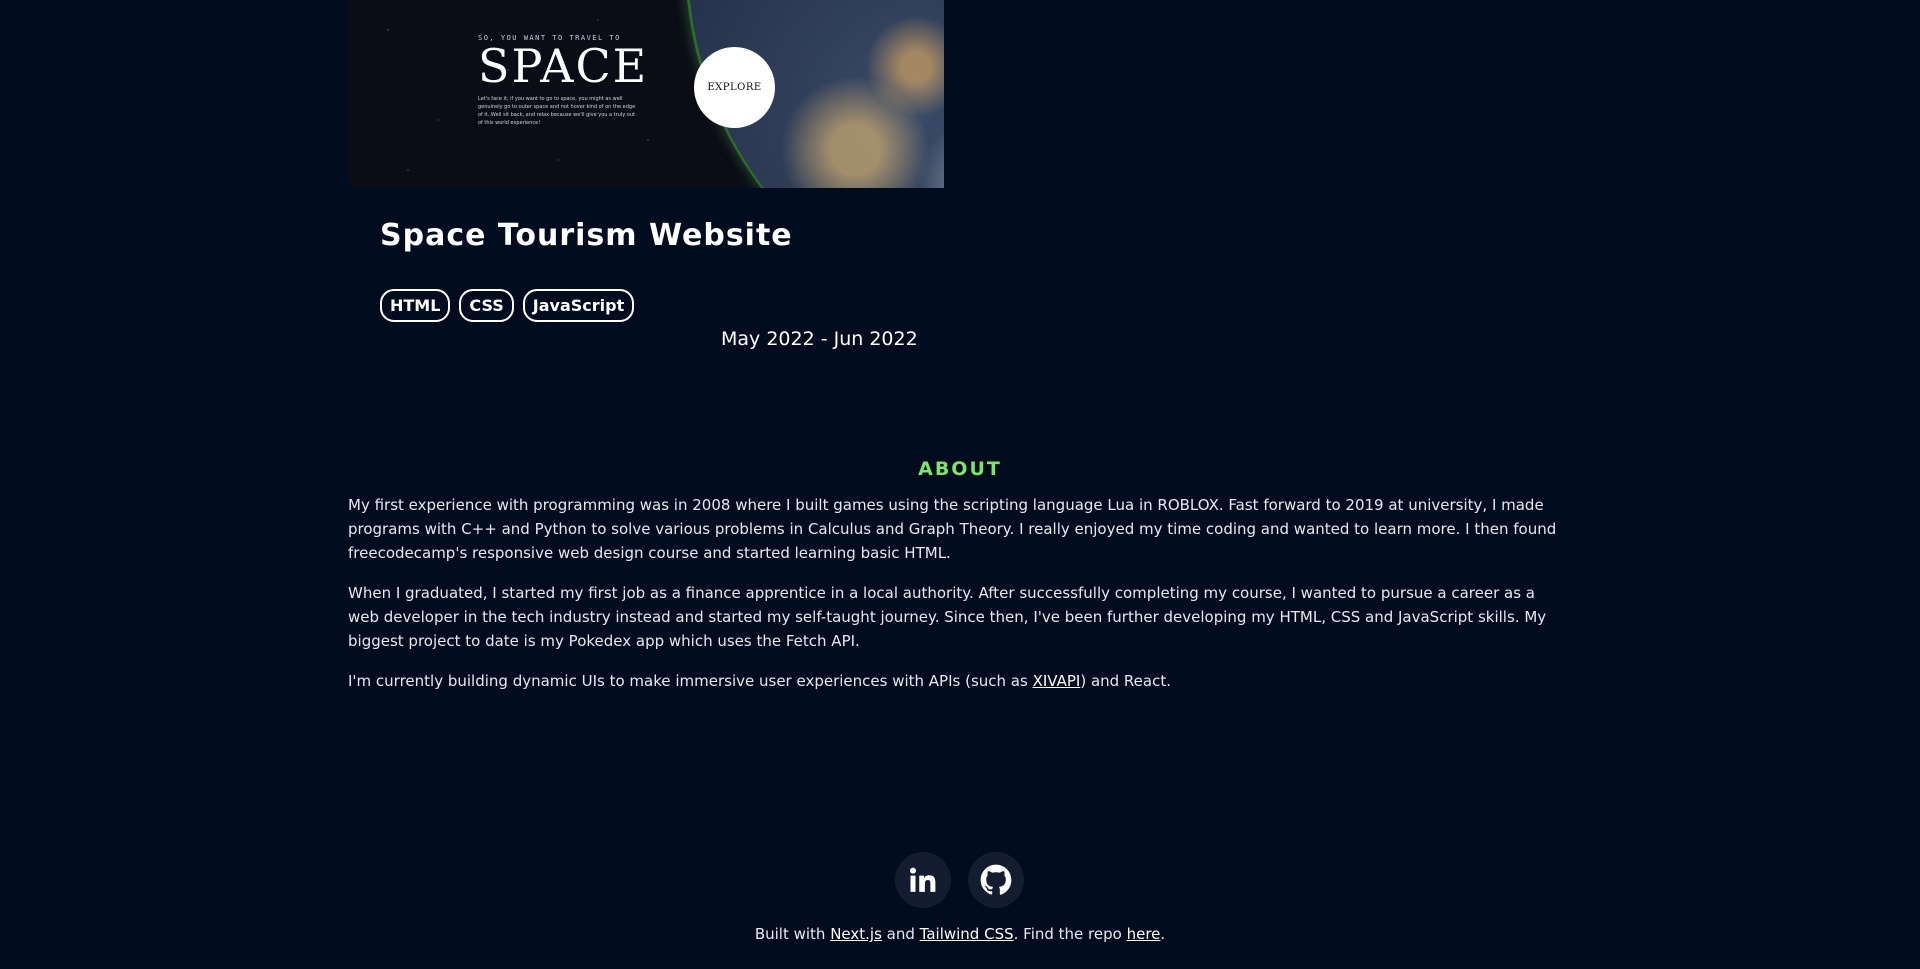  I want to click on nextjs-link: Next.js, so click(856, 934).